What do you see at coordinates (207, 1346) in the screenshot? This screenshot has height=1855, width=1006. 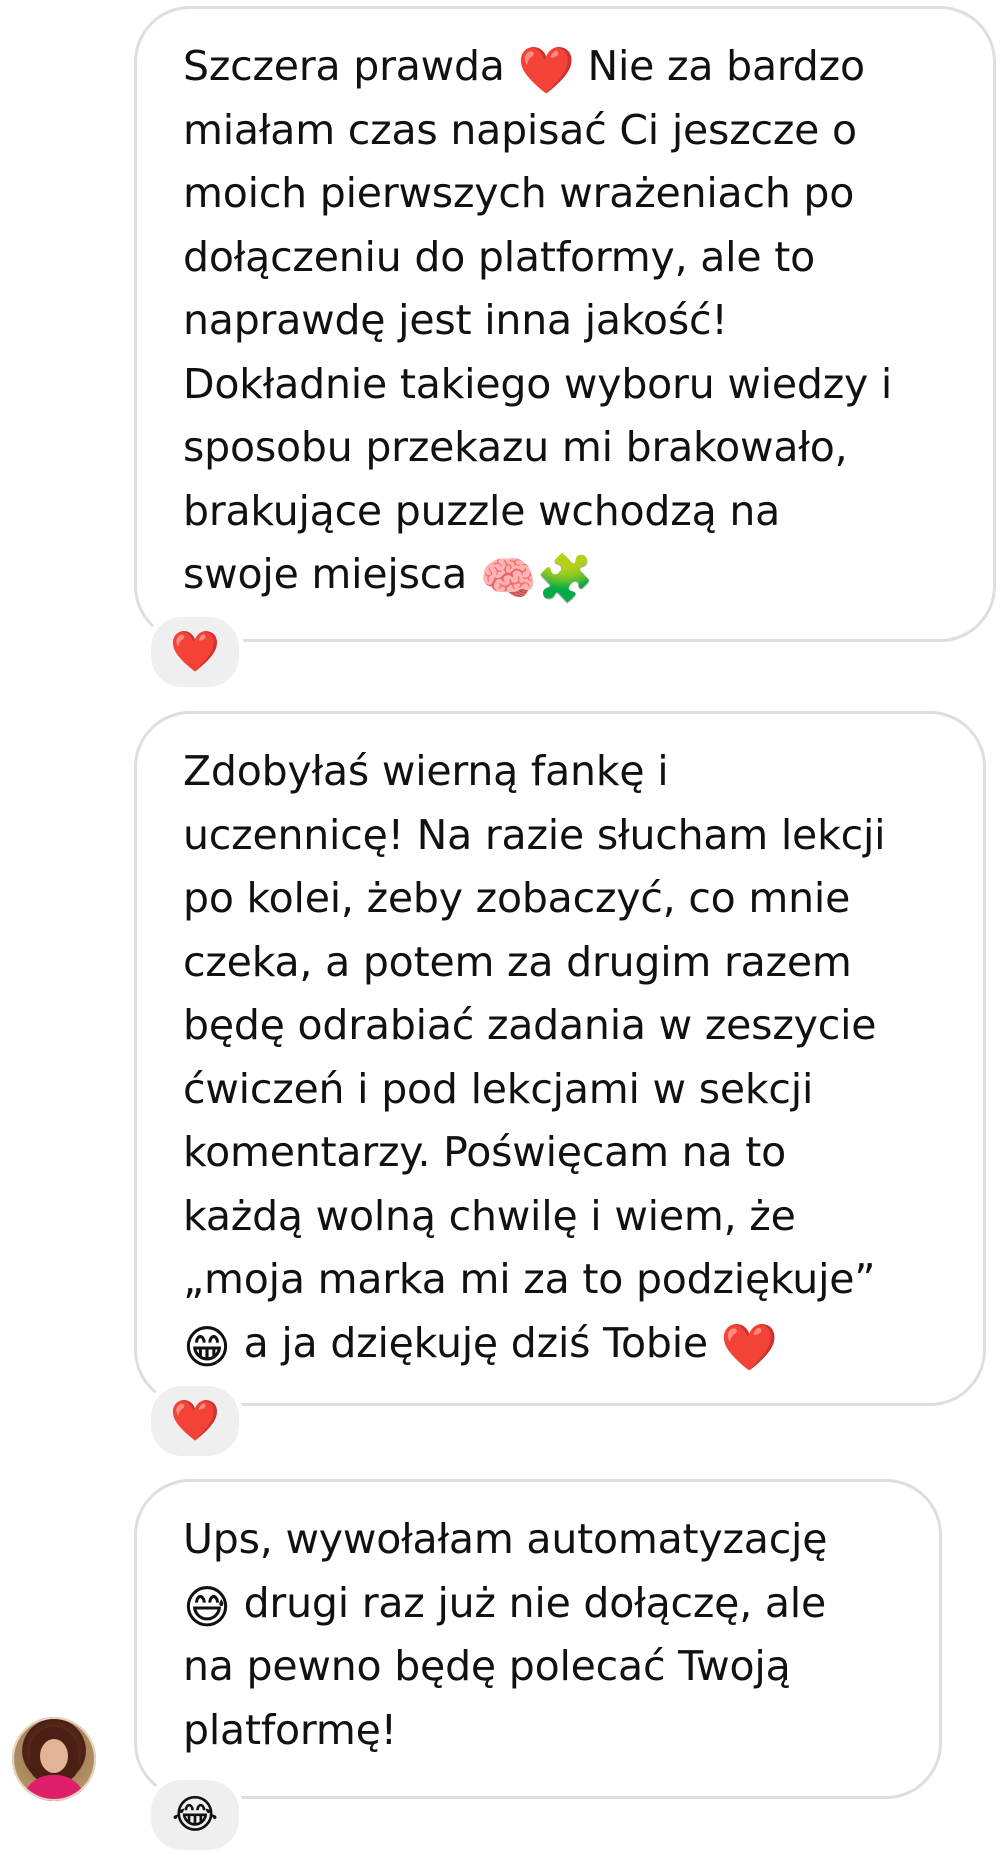 I see `grinning-emoji: 😁` at bounding box center [207, 1346].